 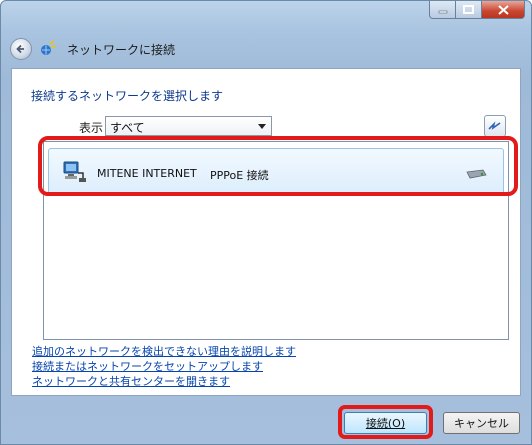 I want to click on back-arrow-icon, so click(x=20, y=49).